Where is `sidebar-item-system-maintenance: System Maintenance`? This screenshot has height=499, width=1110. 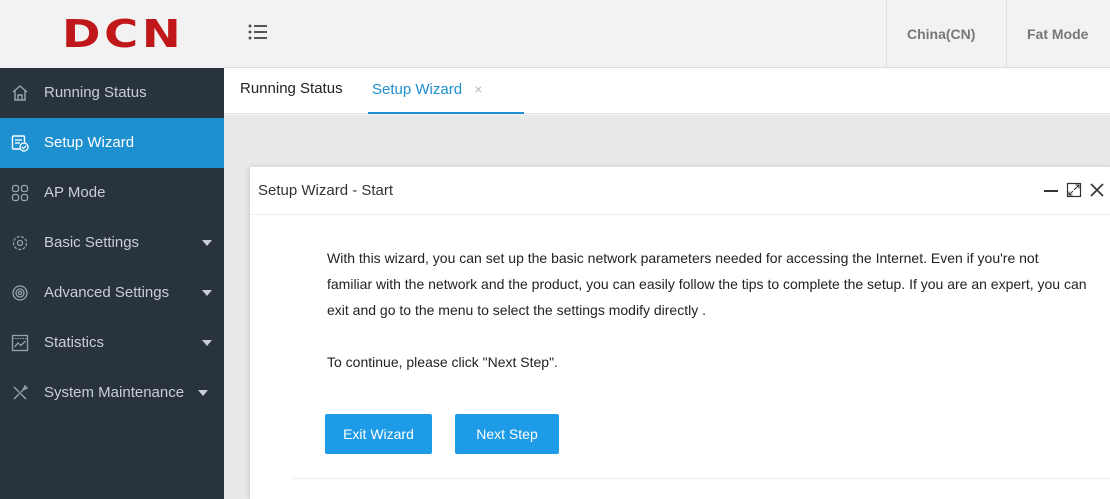
sidebar-item-system-maintenance: System Maintenance is located at coordinates (112, 393).